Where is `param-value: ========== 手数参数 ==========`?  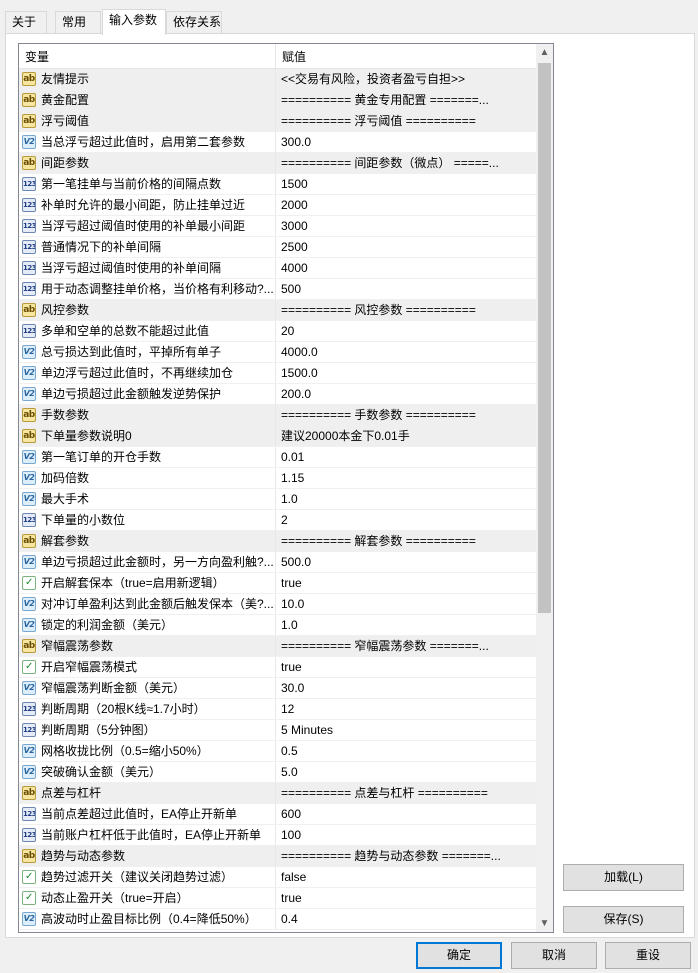
param-value: ========== 手数参数 ========== is located at coordinates (406, 415).